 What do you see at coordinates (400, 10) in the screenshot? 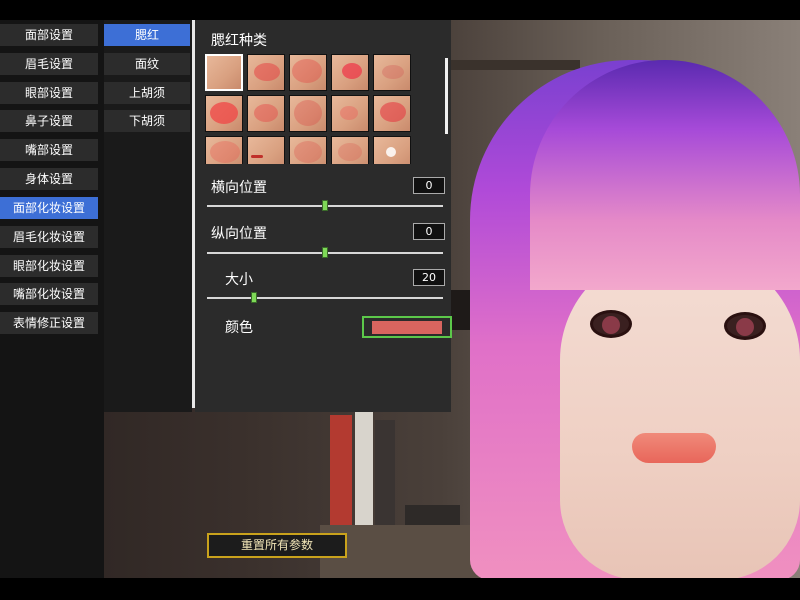
I see `top-bar` at bounding box center [400, 10].